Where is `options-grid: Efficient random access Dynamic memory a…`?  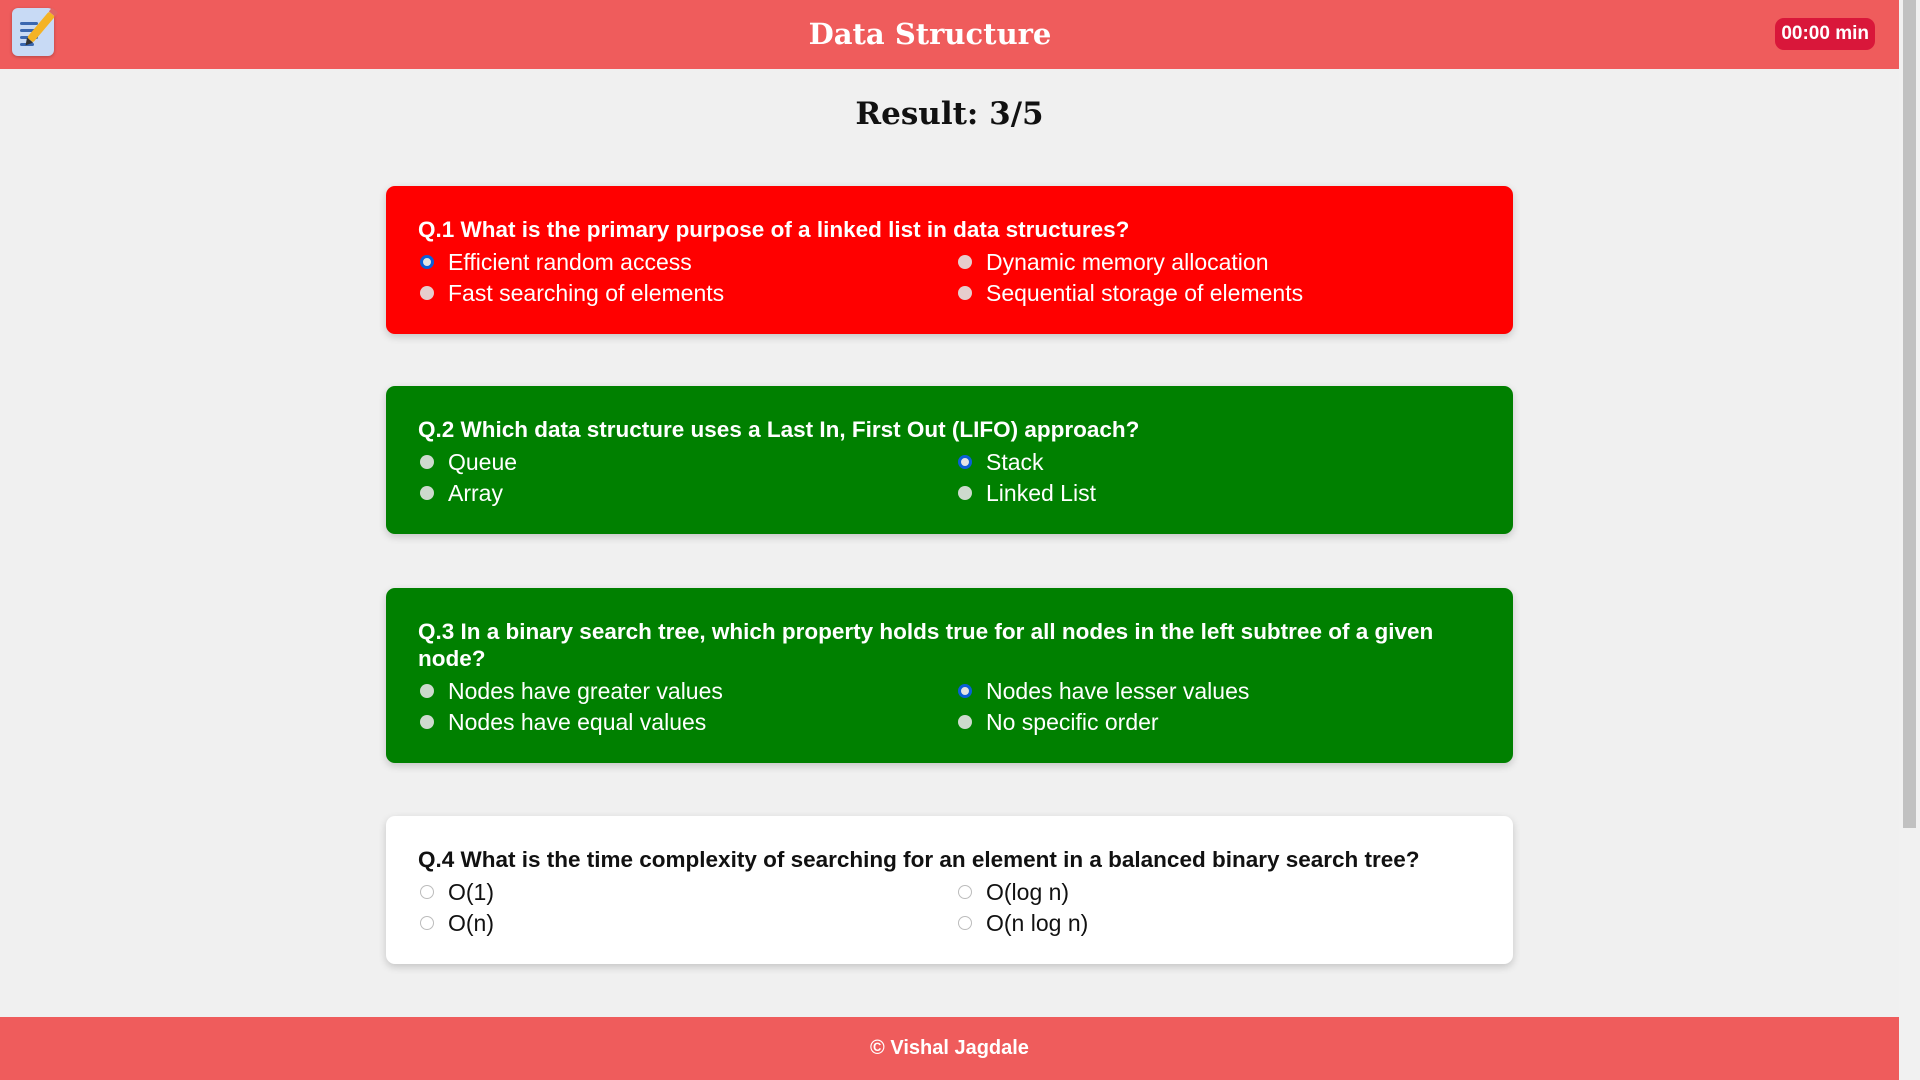
options-grid: Efficient random access Dynamic memory a… is located at coordinates (949, 277).